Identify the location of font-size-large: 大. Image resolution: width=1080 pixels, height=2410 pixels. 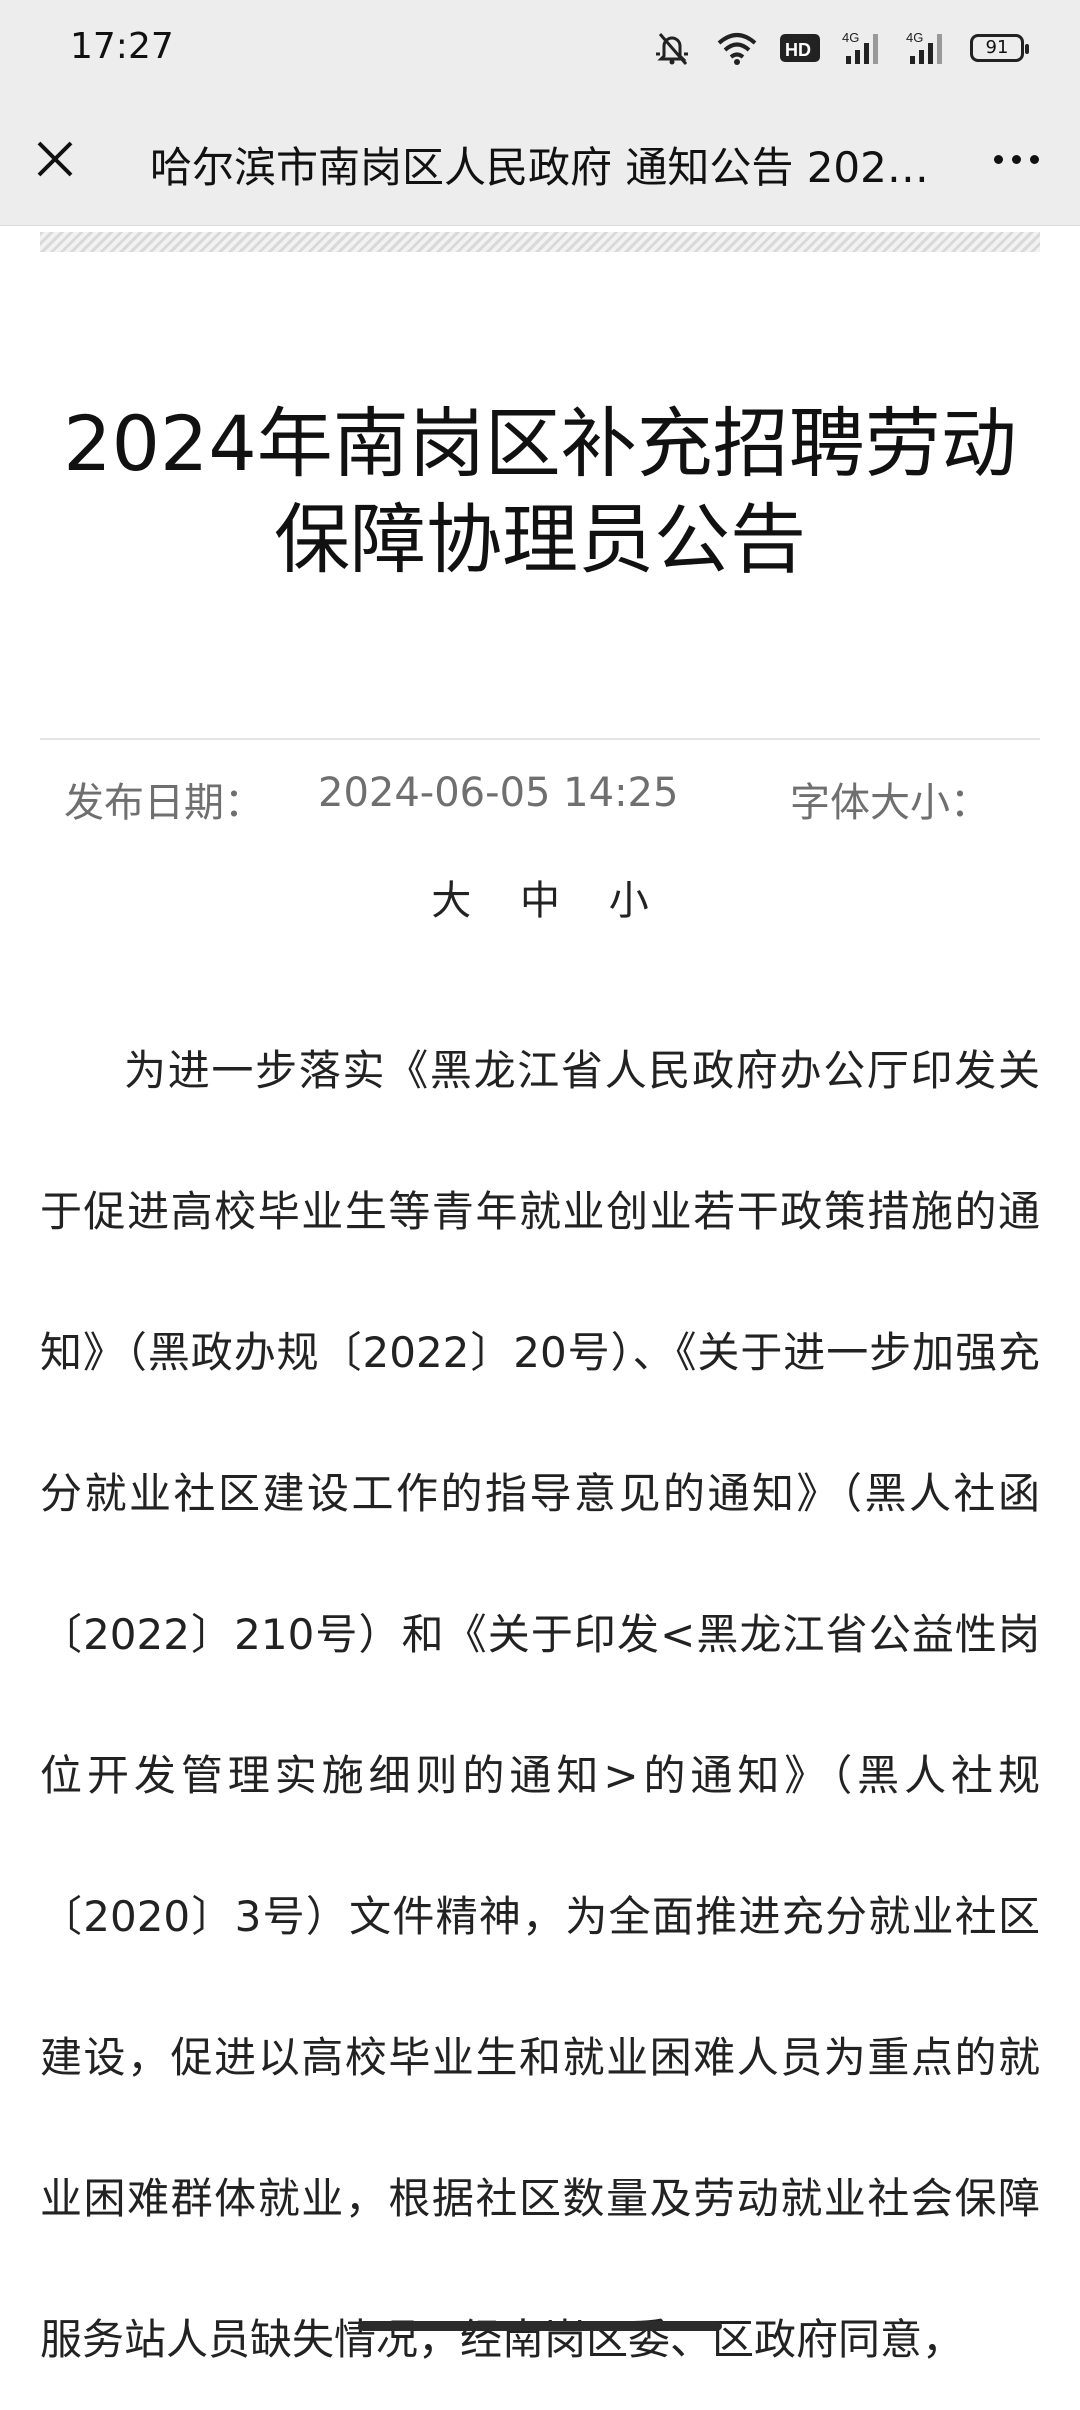
(451, 897).